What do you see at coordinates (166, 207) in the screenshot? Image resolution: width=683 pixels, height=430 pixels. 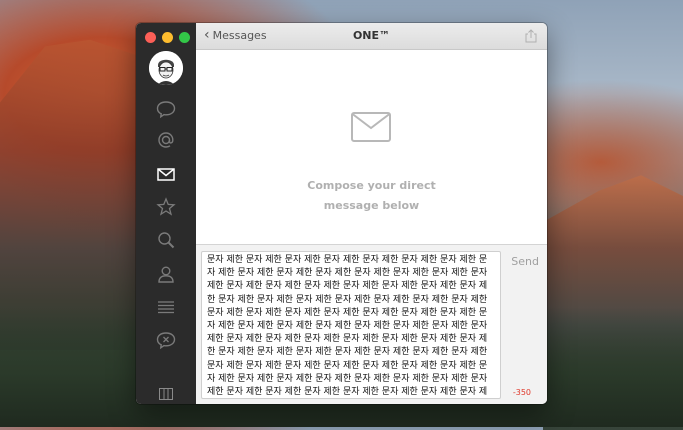 I see `star-icon` at bounding box center [166, 207].